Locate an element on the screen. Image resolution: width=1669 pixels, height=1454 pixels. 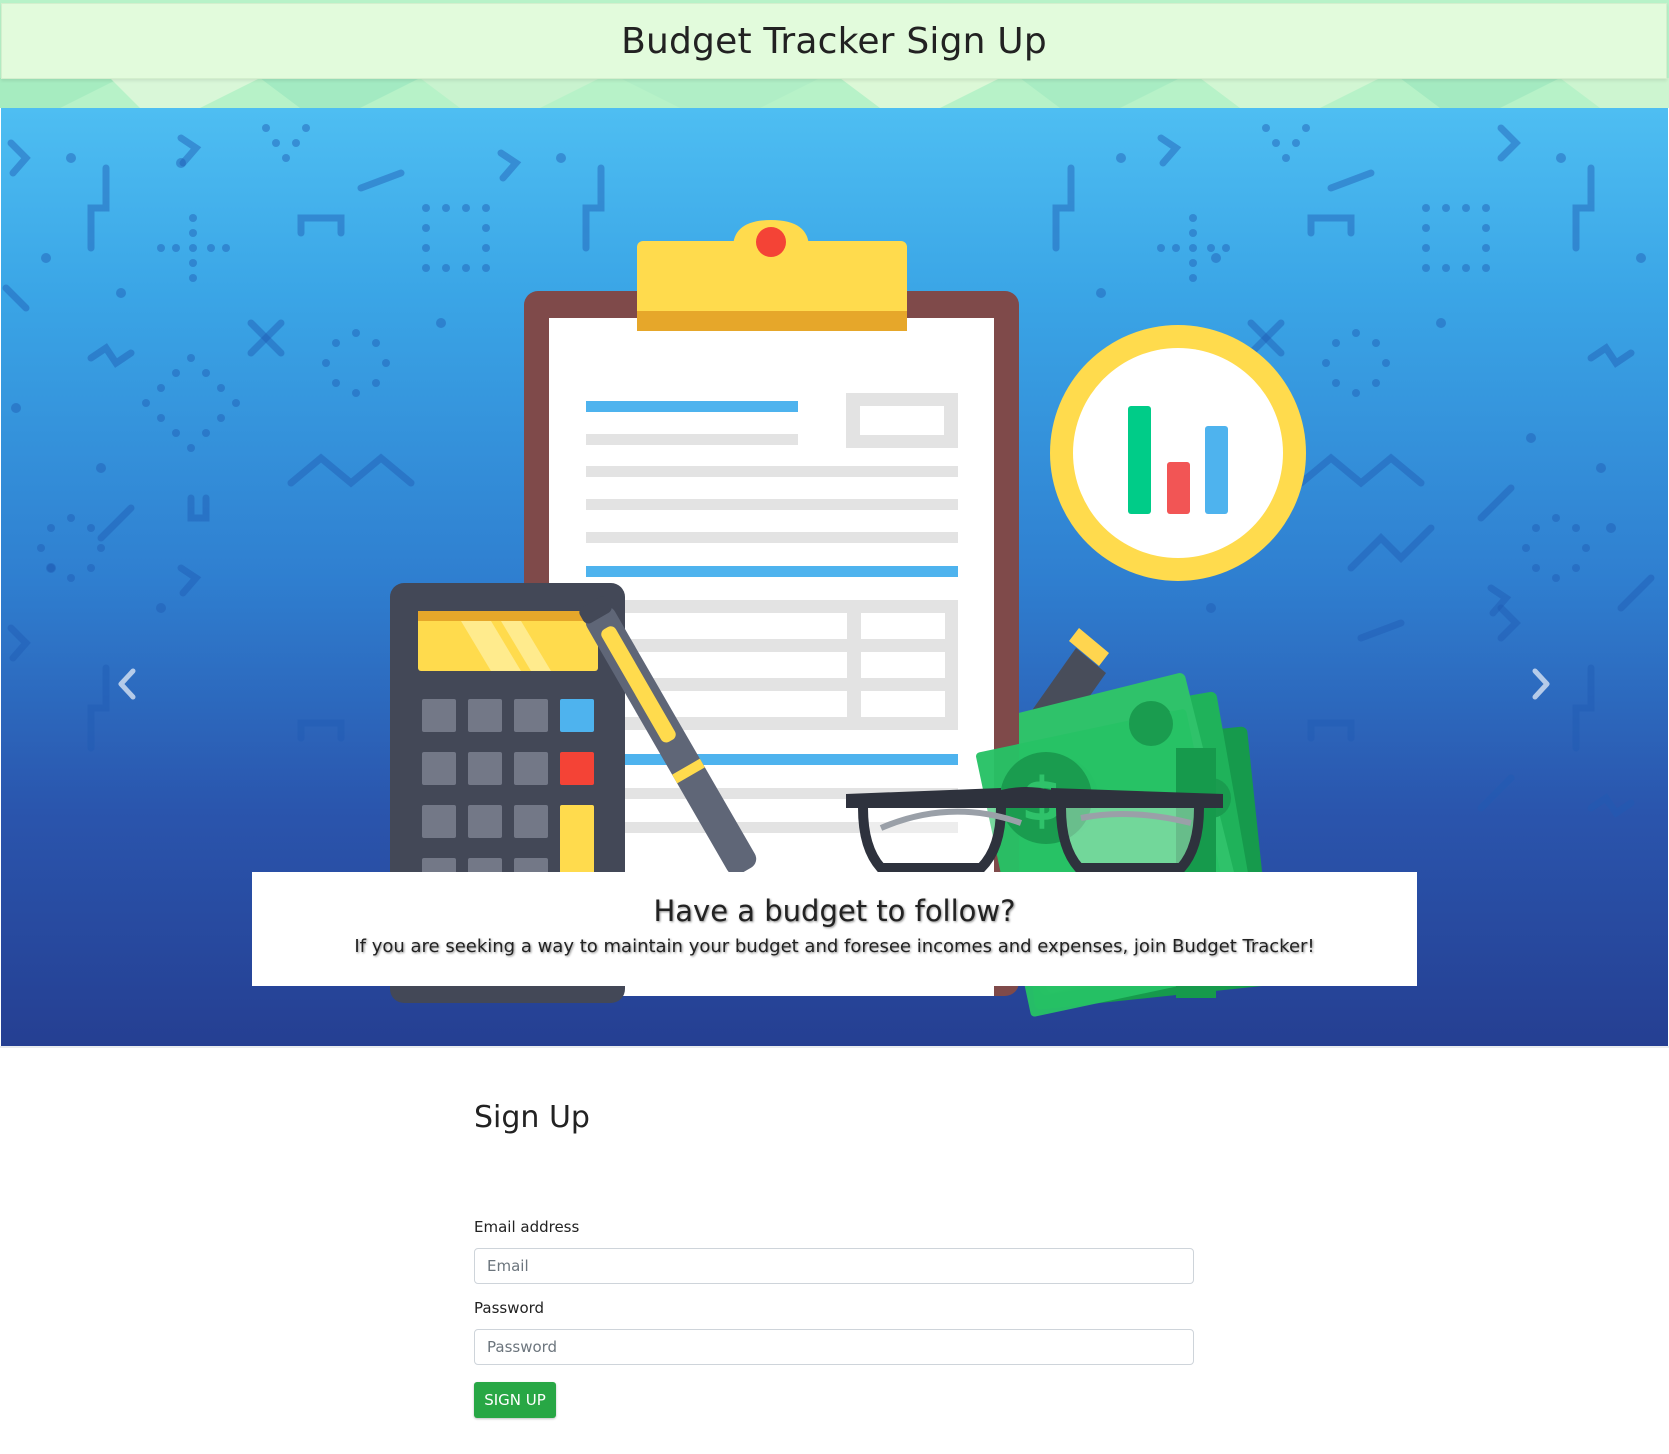
chevron-left-icon is located at coordinates (127, 684).